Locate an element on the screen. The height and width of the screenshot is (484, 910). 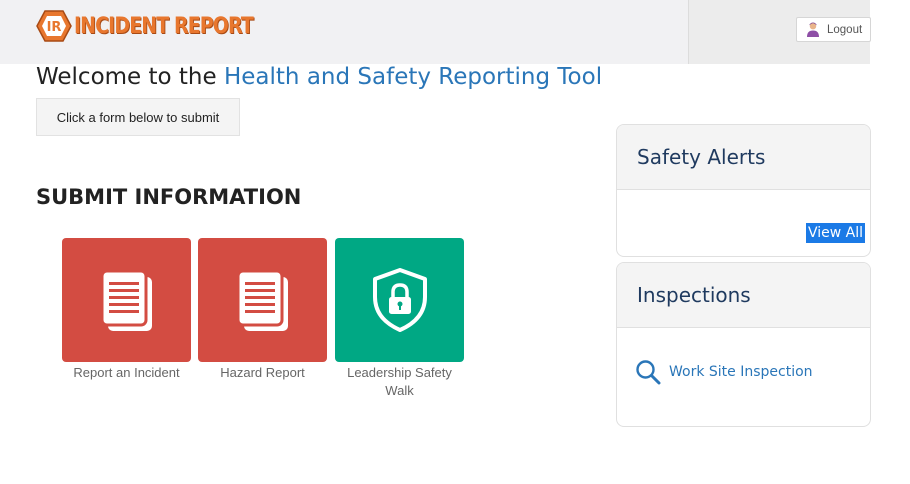
logout-button: Logout is located at coordinates (833, 29).